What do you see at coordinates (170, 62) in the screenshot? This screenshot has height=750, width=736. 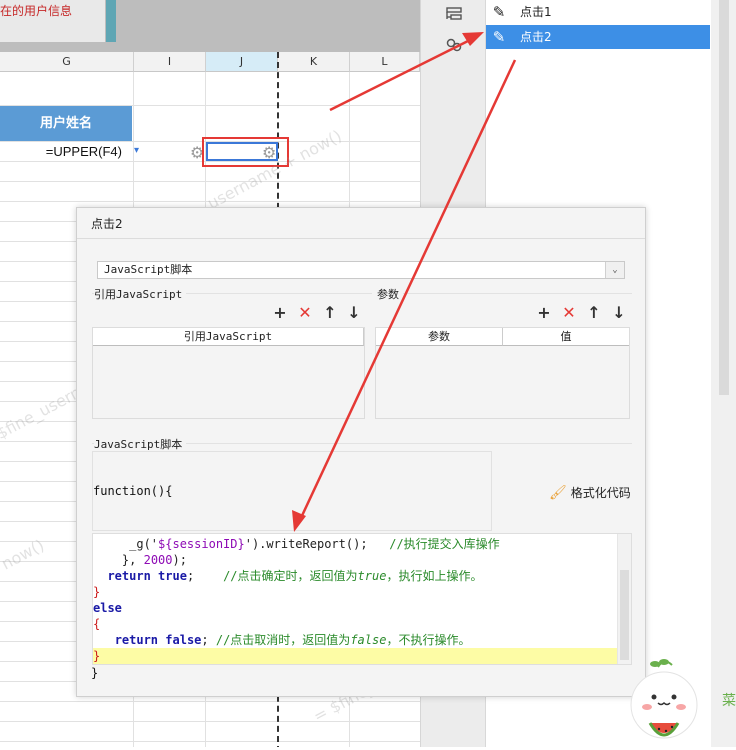 I see `column-header-i: I` at bounding box center [170, 62].